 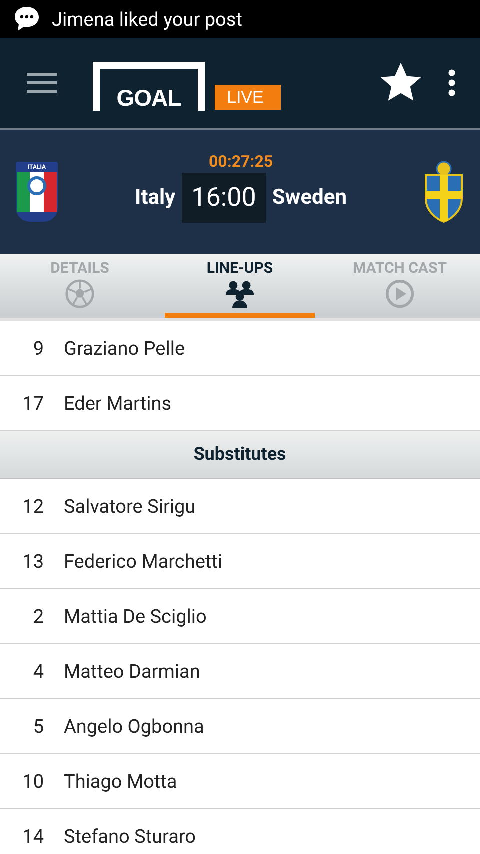 What do you see at coordinates (155, 198) in the screenshot?
I see `home-team: Italy` at bounding box center [155, 198].